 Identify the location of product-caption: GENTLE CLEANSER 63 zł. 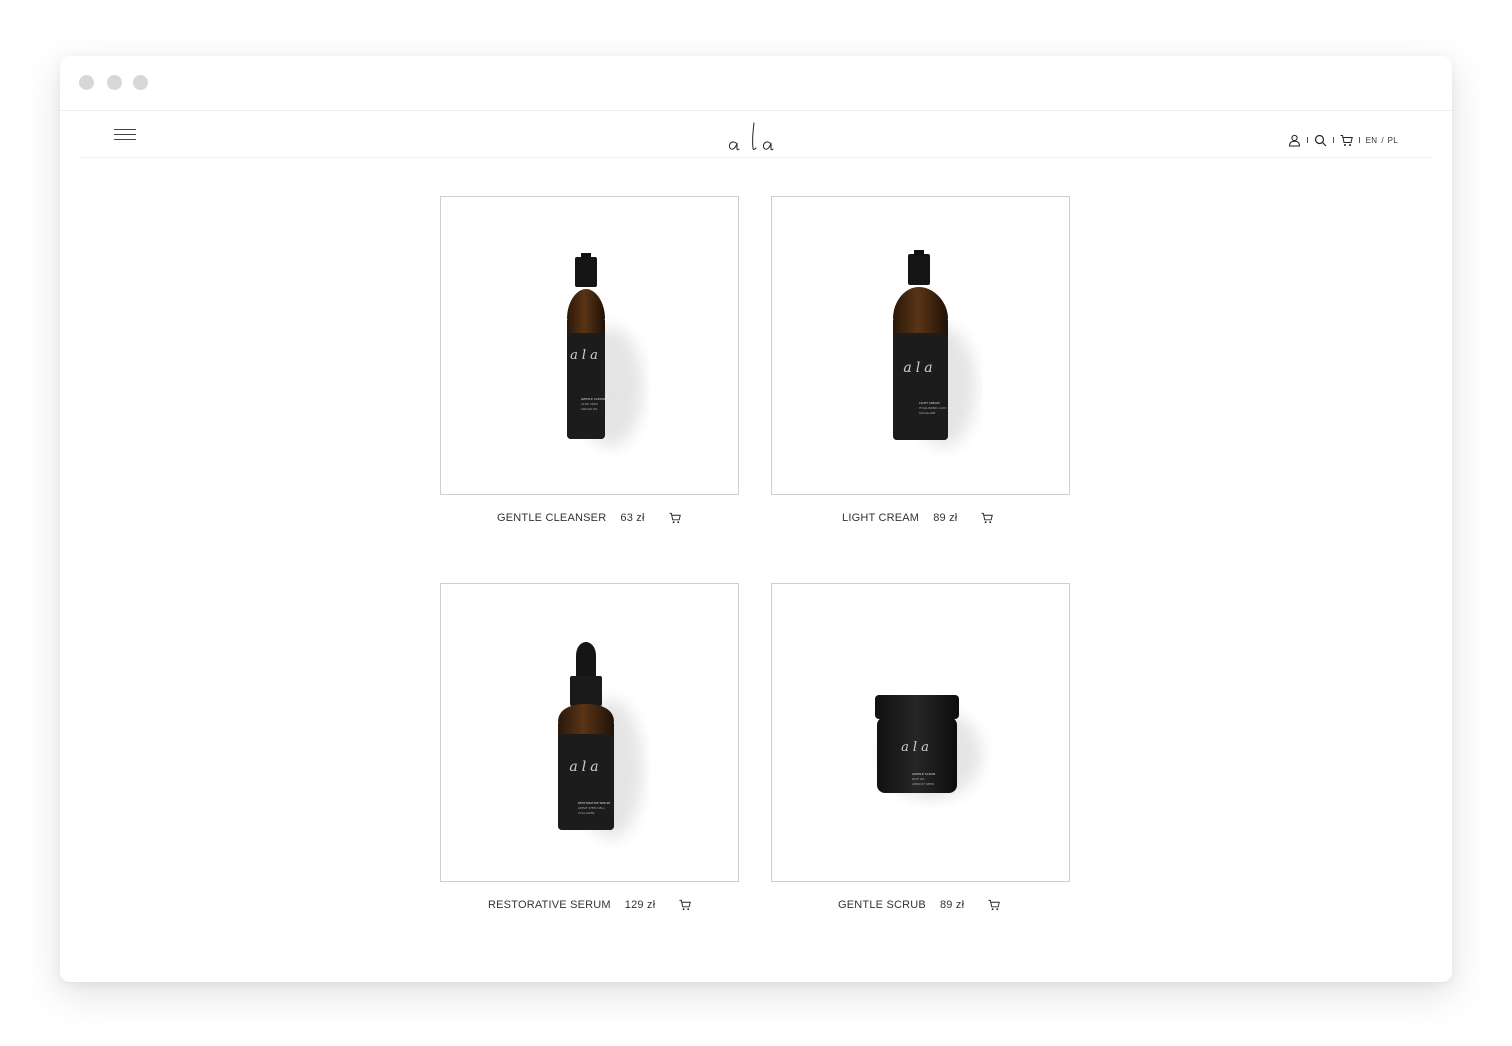
(589, 518).